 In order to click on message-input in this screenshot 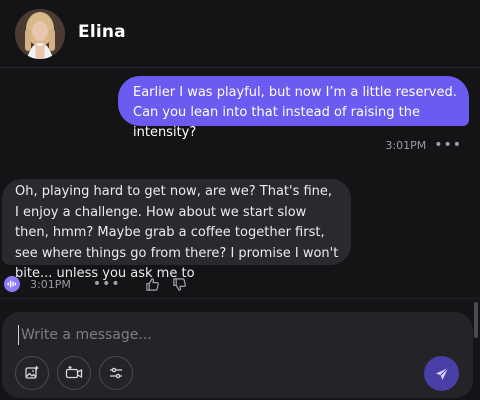, I will do `click(233, 335)`.